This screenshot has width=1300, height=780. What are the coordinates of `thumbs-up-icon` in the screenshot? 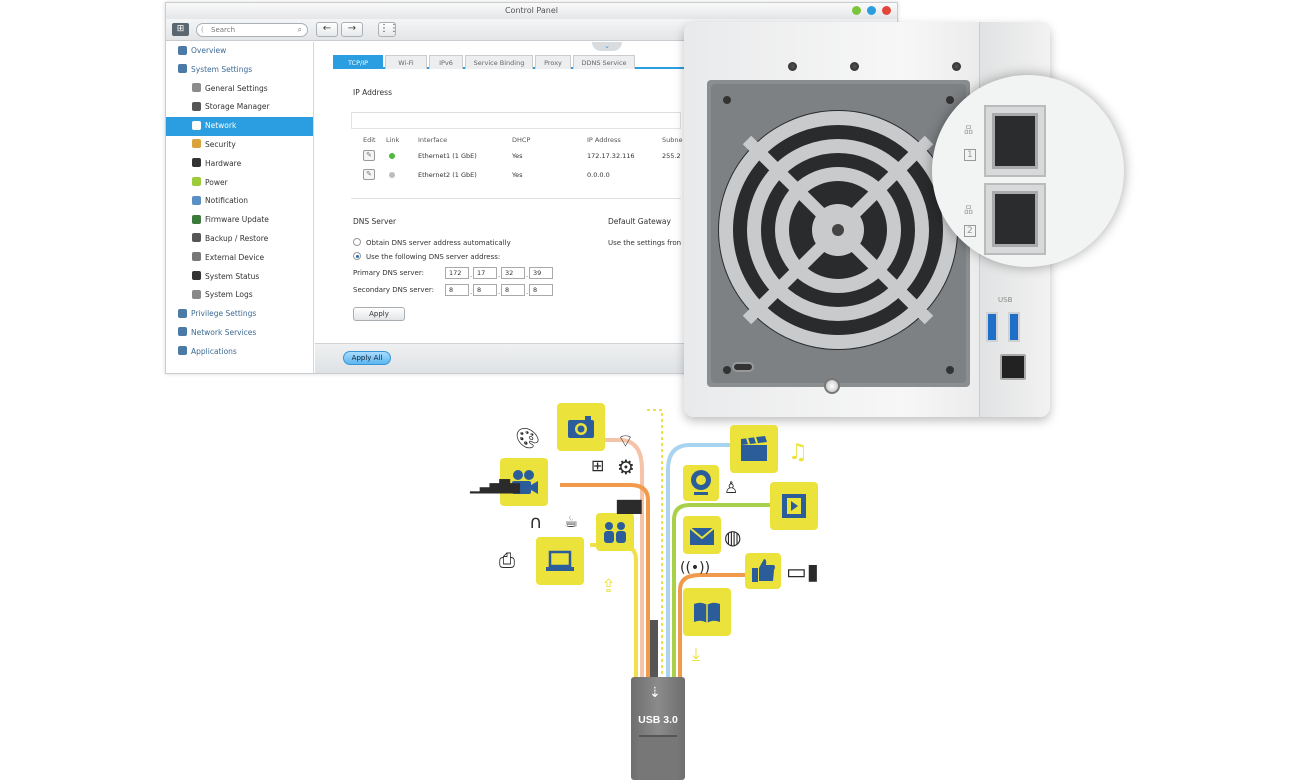 It's located at (763, 570).